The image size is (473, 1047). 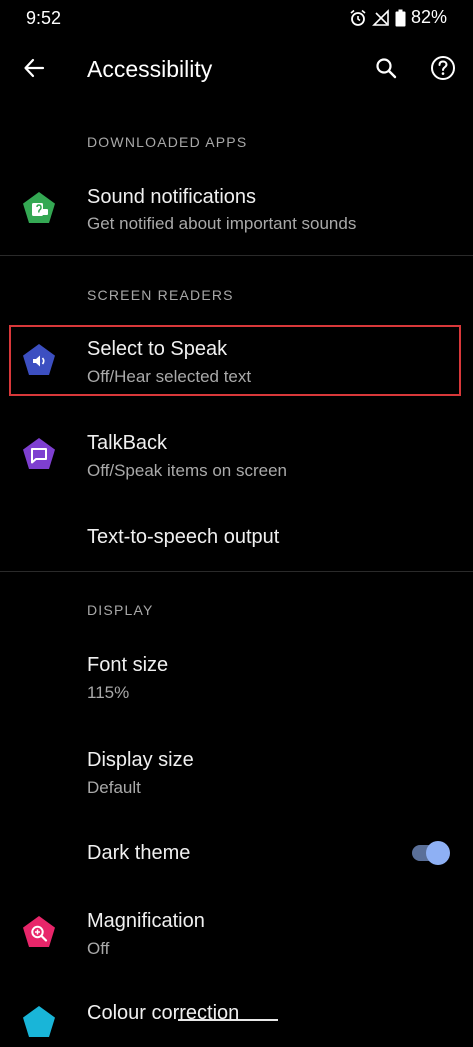 I want to click on help-icon, so click(x=443, y=70).